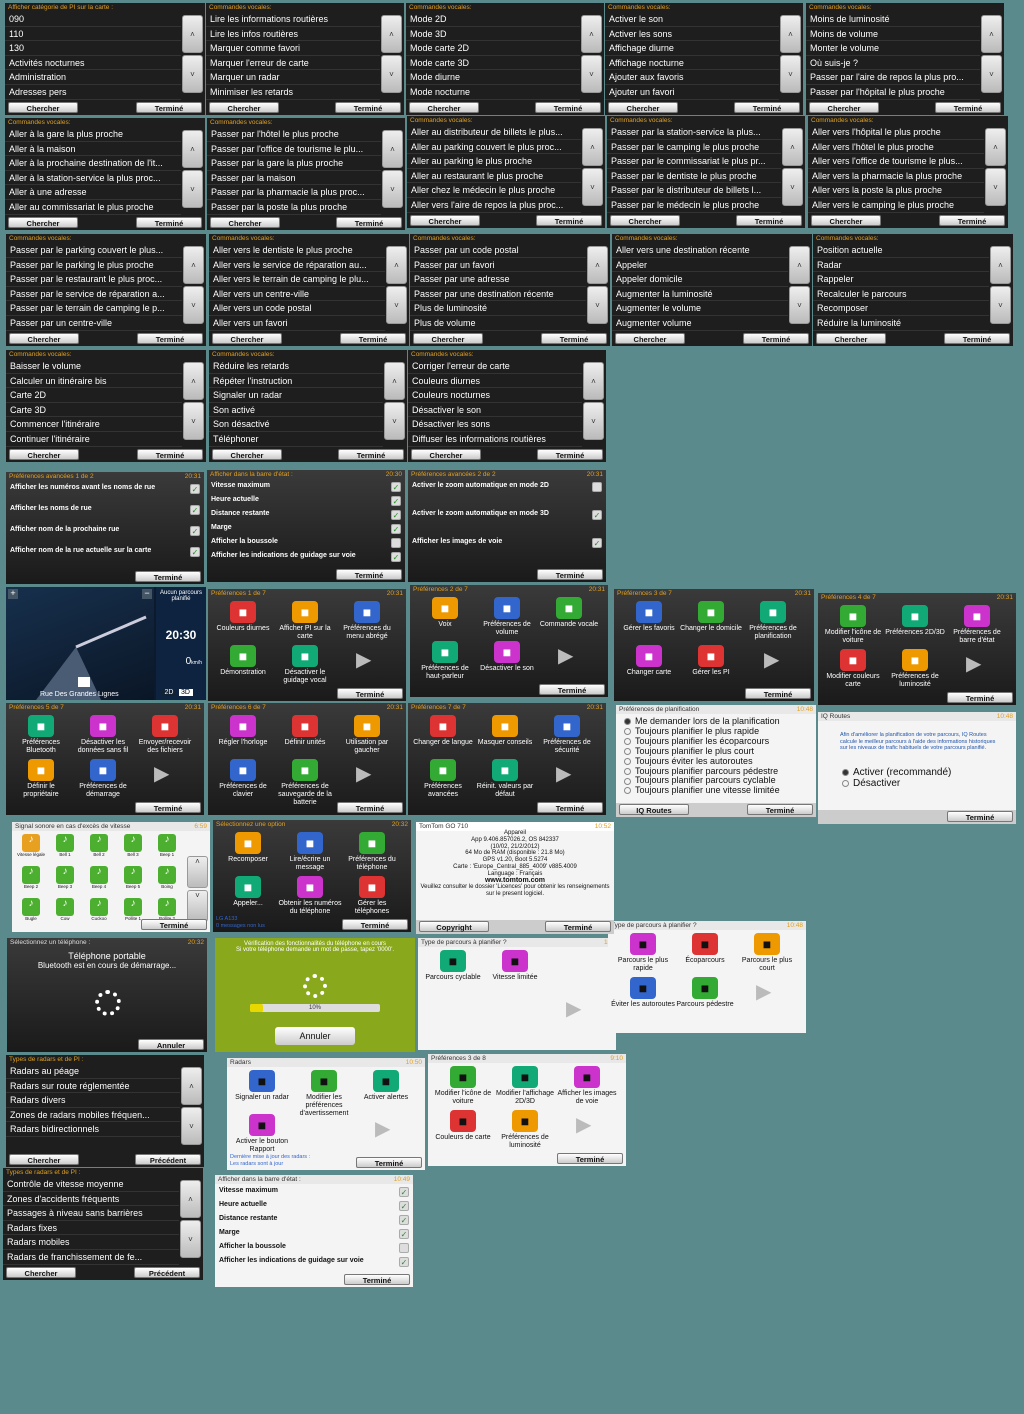 The height and width of the screenshot is (1414, 1024). Describe the element at coordinates (147, 594) in the screenshot. I see `zoom-out-button: −` at that location.